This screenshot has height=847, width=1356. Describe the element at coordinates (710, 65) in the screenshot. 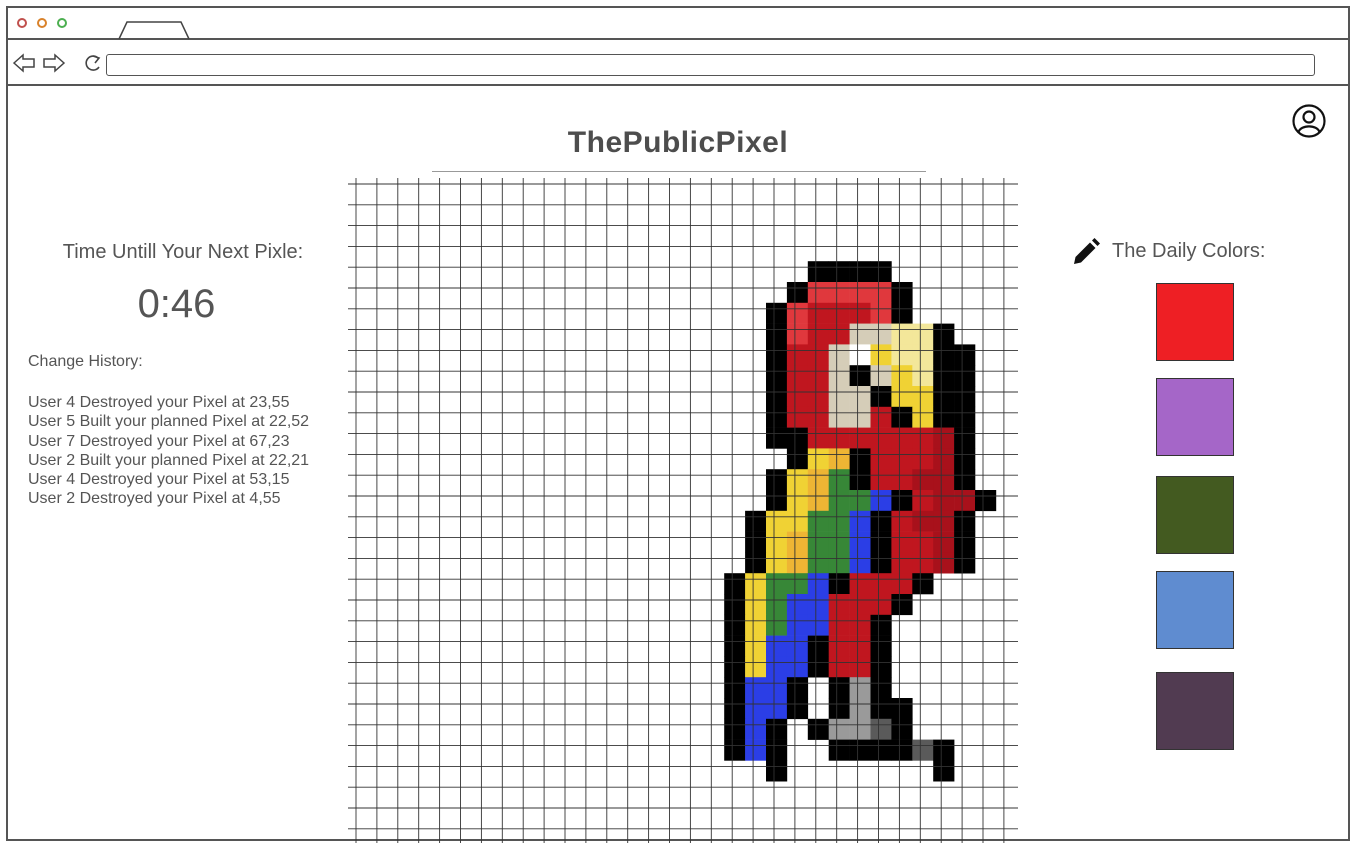

I see `address-bar` at that location.